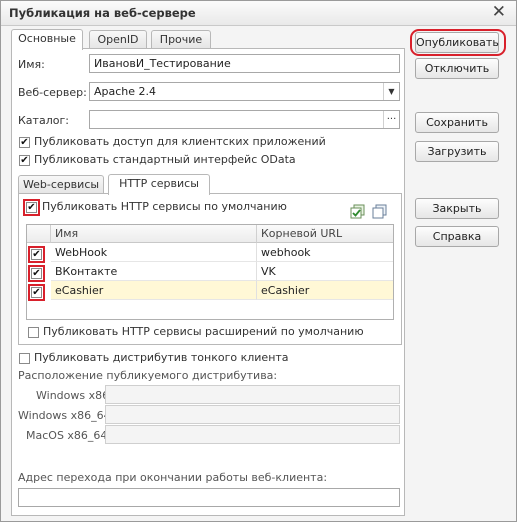 The width and height of the screenshot is (517, 522). What do you see at coordinates (125, 91) in the screenshot?
I see `server-value: Apache 2.4` at bounding box center [125, 91].